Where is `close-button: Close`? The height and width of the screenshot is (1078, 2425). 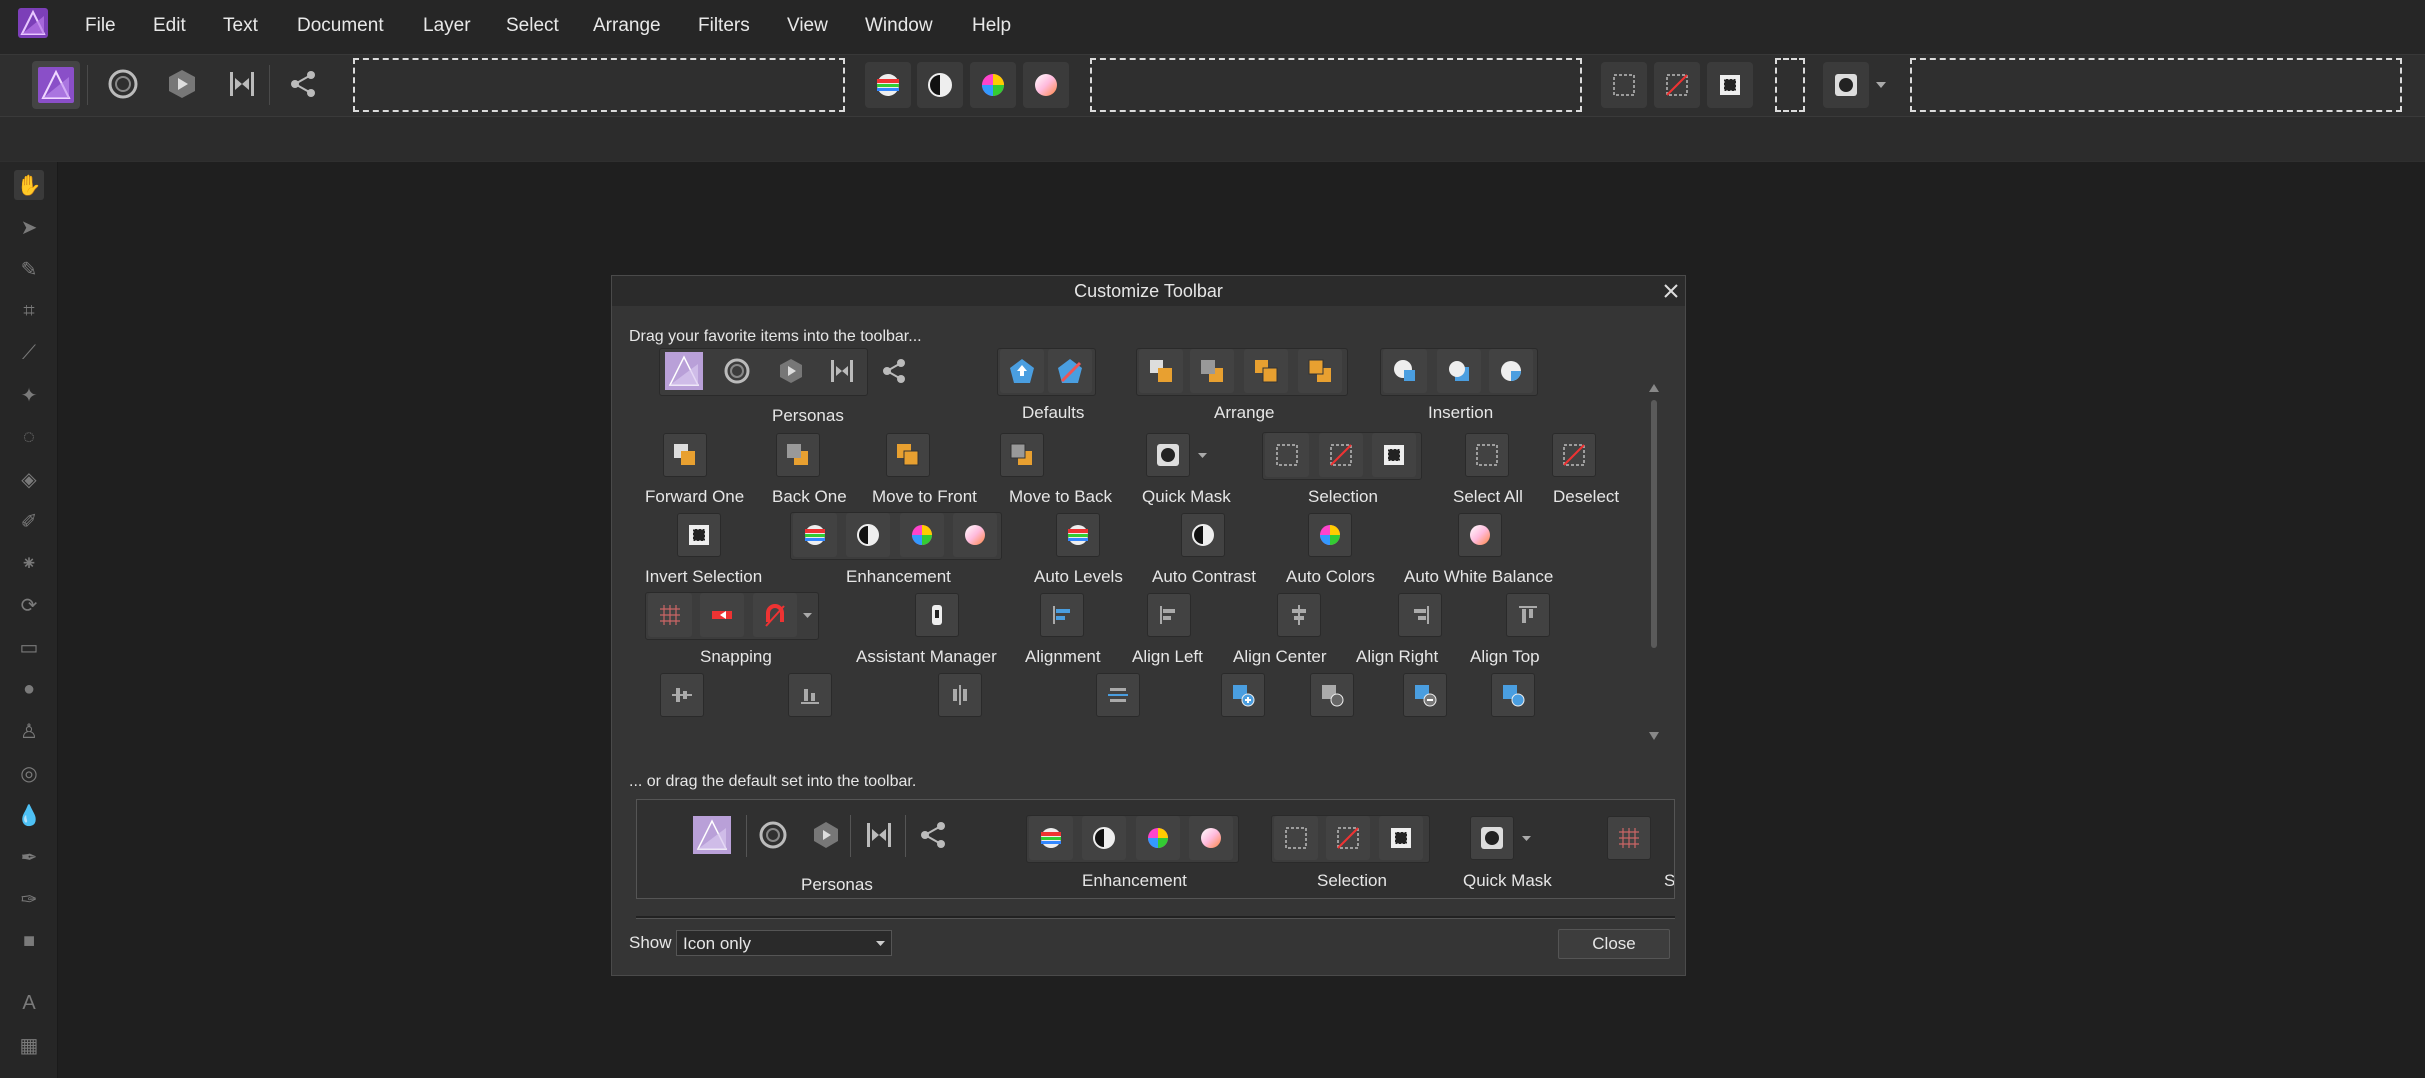
close-button: Close is located at coordinates (1614, 944).